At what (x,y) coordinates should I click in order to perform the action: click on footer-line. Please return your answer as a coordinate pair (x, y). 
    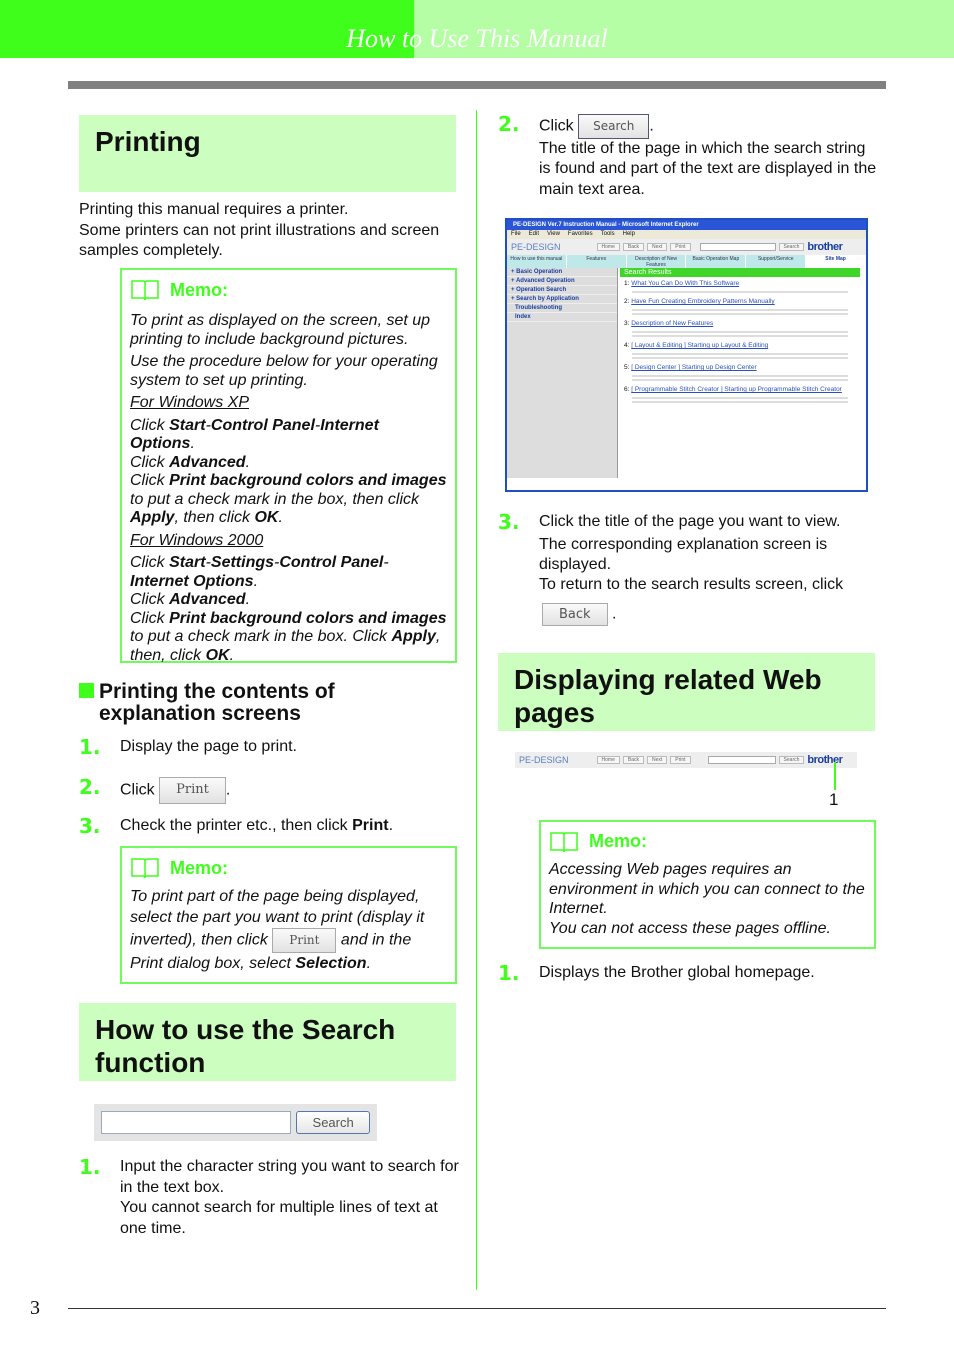
    Looking at the image, I should click on (477, 1308).